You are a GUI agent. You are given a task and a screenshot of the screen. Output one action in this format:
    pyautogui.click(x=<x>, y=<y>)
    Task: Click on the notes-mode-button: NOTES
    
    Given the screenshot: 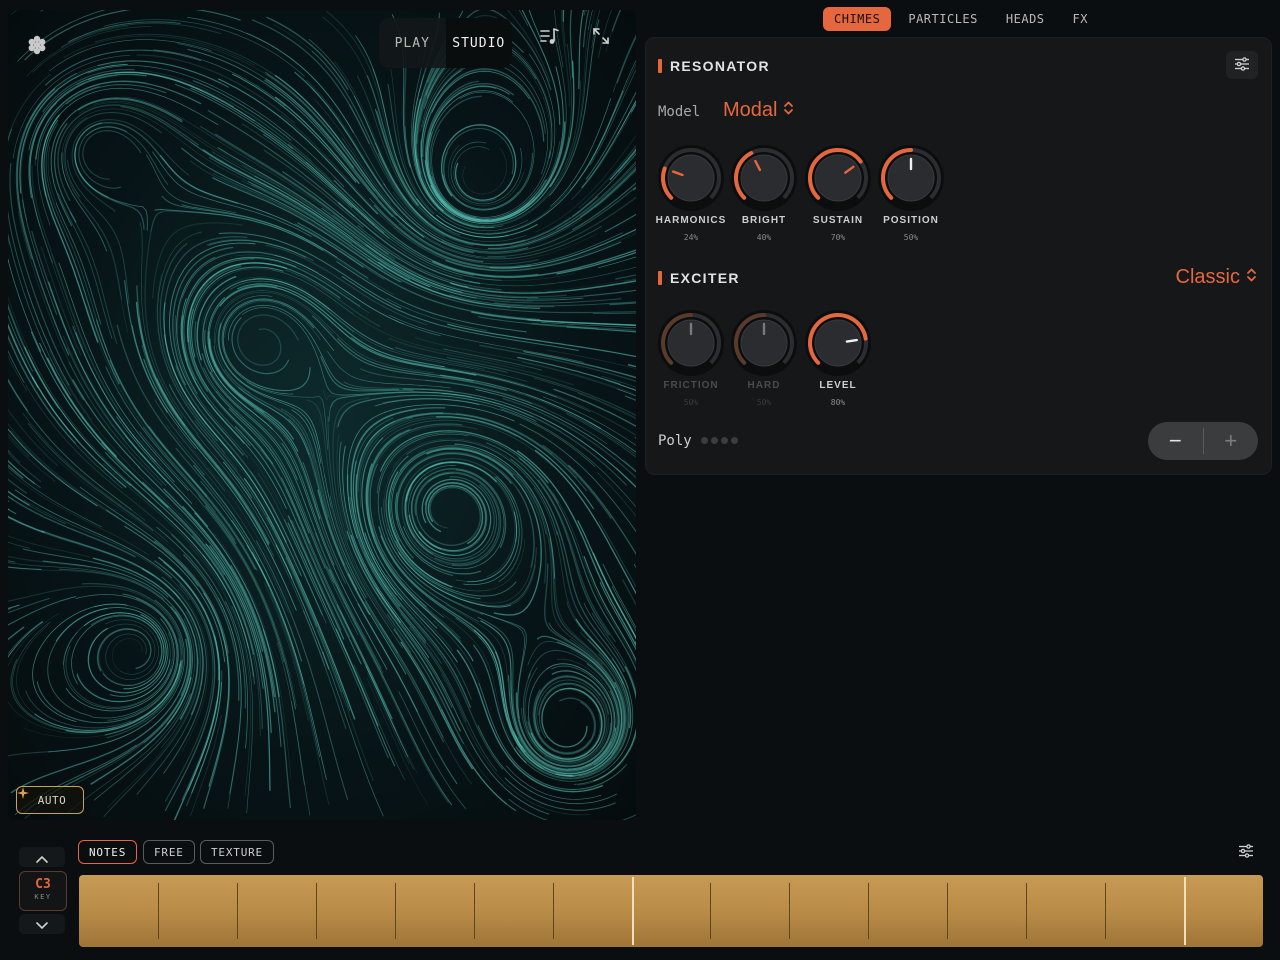 What is the action you would take?
    pyautogui.click(x=108, y=852)
    